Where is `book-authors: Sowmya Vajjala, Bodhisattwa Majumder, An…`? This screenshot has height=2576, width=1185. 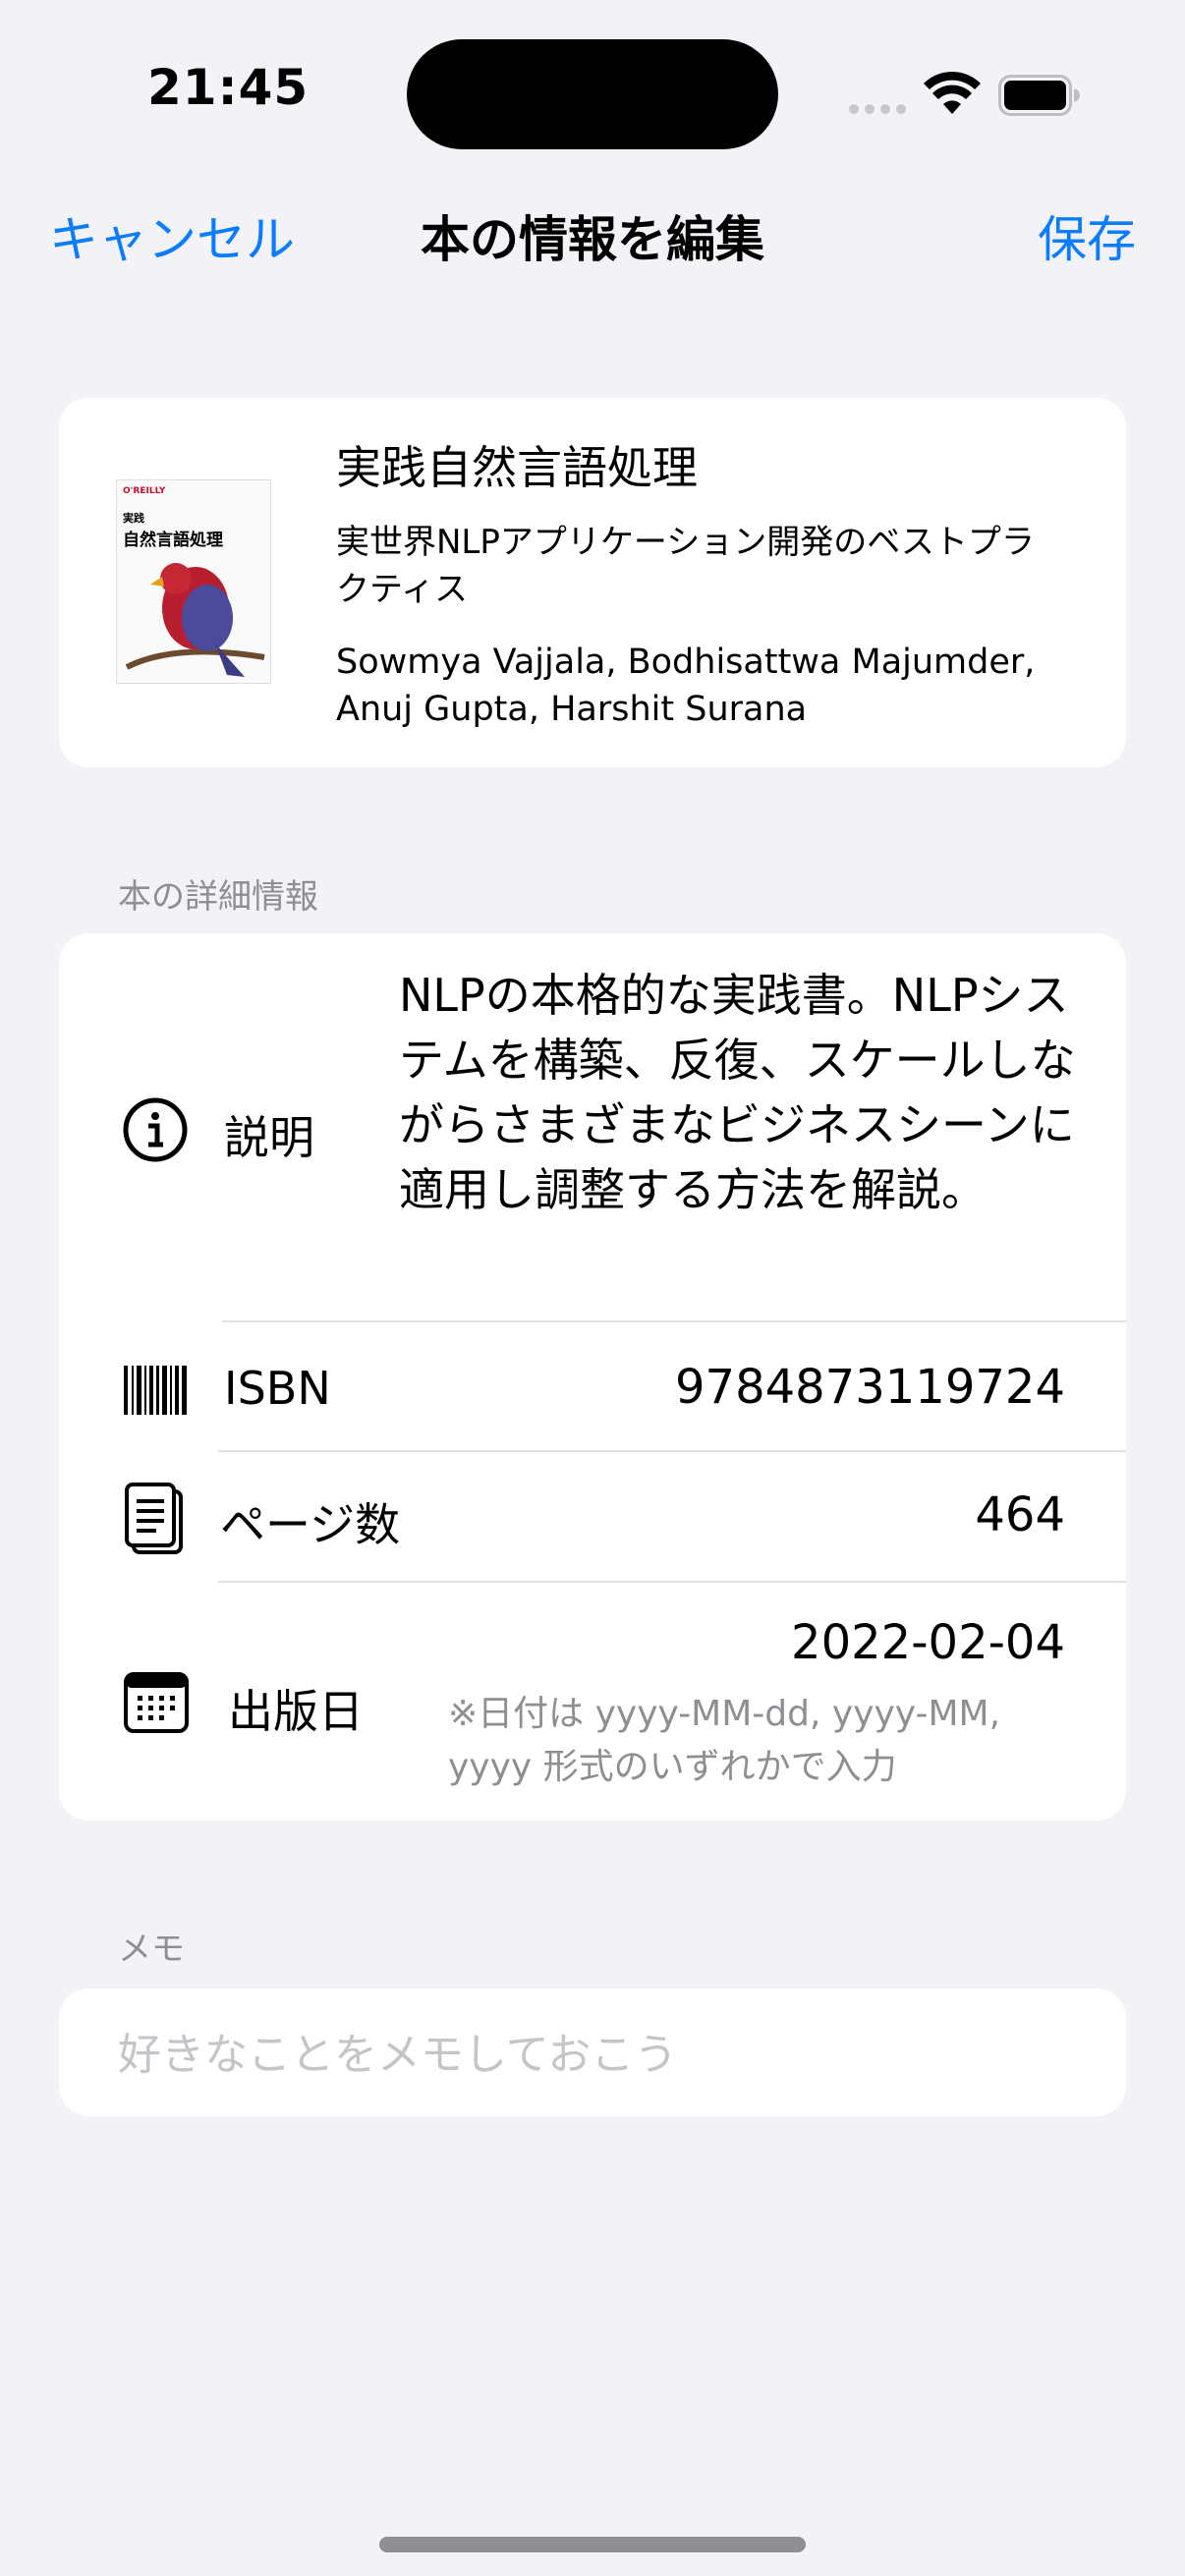 book-authors: Sowmya Vajjala, Bodhisattwa Majumder, An… is located at coordinates (686, 686).